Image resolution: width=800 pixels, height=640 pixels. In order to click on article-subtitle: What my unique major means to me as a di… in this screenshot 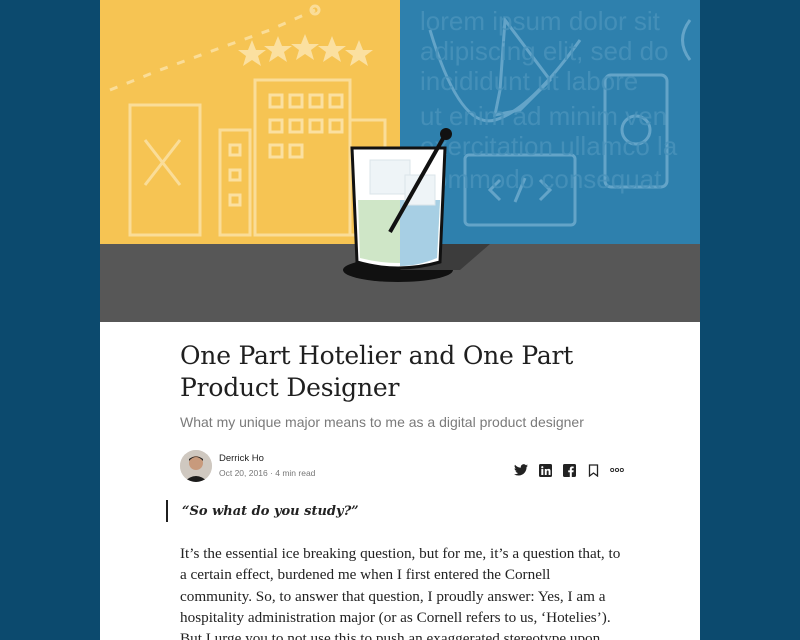, I will do `click(382, 422)`.